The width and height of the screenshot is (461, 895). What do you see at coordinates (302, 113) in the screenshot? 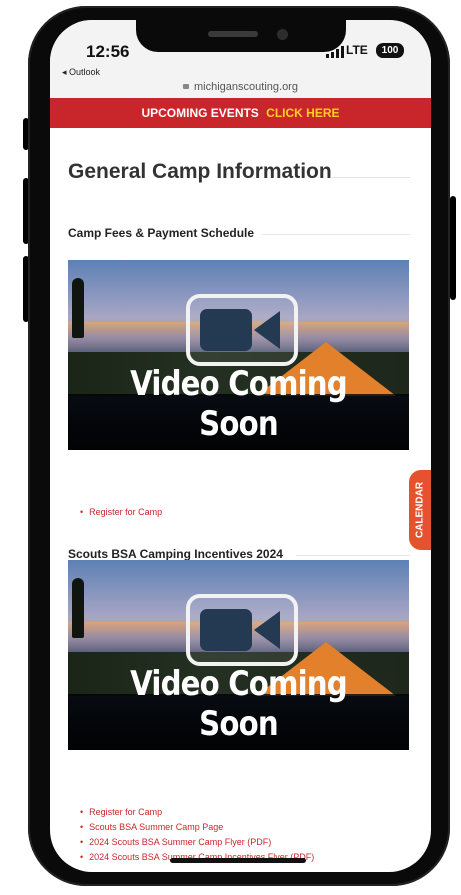
I see `banner-cta-link: CLICK HERE` at bounding box center [302, 113].